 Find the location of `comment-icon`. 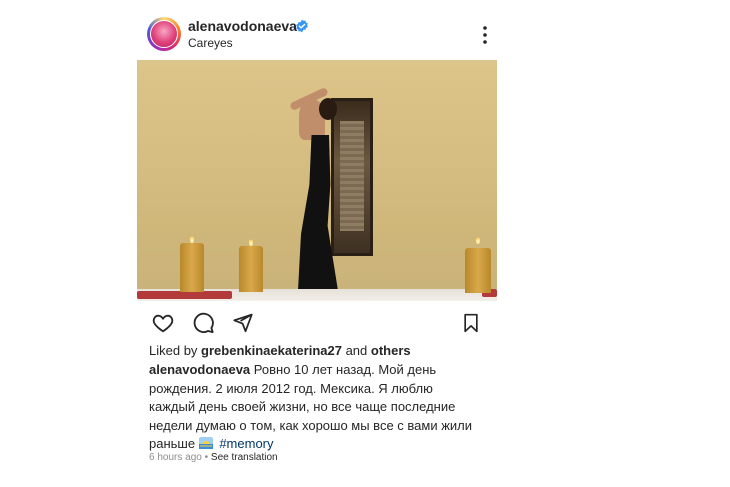

comment-icon is located at coordinates (203, 323).